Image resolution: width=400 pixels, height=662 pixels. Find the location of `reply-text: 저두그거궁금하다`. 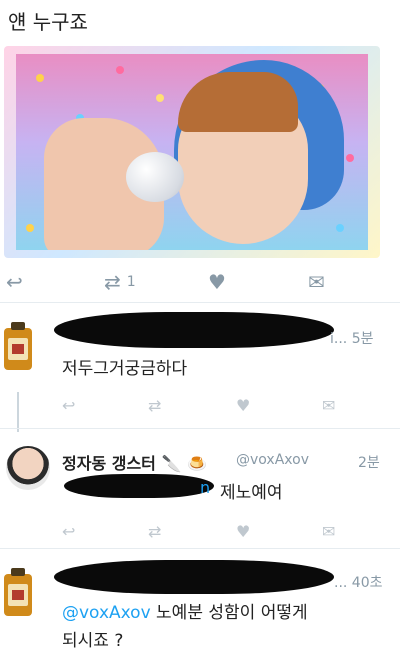

reply-text: 저두그거궁금하다 is located at coordinates (125, 369).